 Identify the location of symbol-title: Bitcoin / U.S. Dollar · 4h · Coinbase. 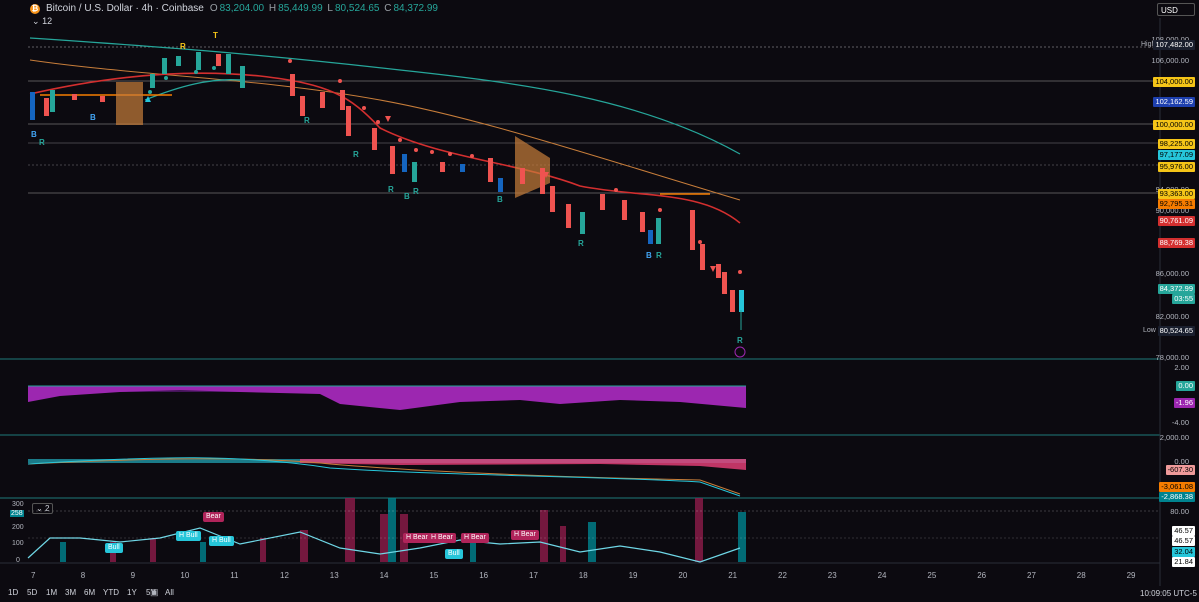
(125, 8).